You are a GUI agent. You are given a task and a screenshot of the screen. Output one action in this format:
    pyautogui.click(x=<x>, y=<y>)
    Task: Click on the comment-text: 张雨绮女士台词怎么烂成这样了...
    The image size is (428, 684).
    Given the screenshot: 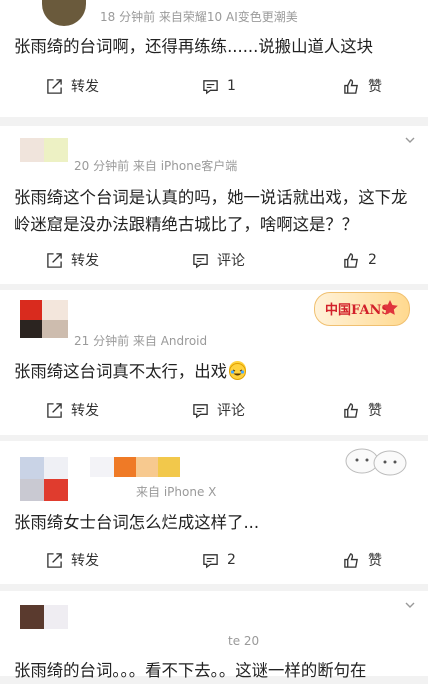 What is the action you would take?
    pyautogui.click(x=137, y=522)
    